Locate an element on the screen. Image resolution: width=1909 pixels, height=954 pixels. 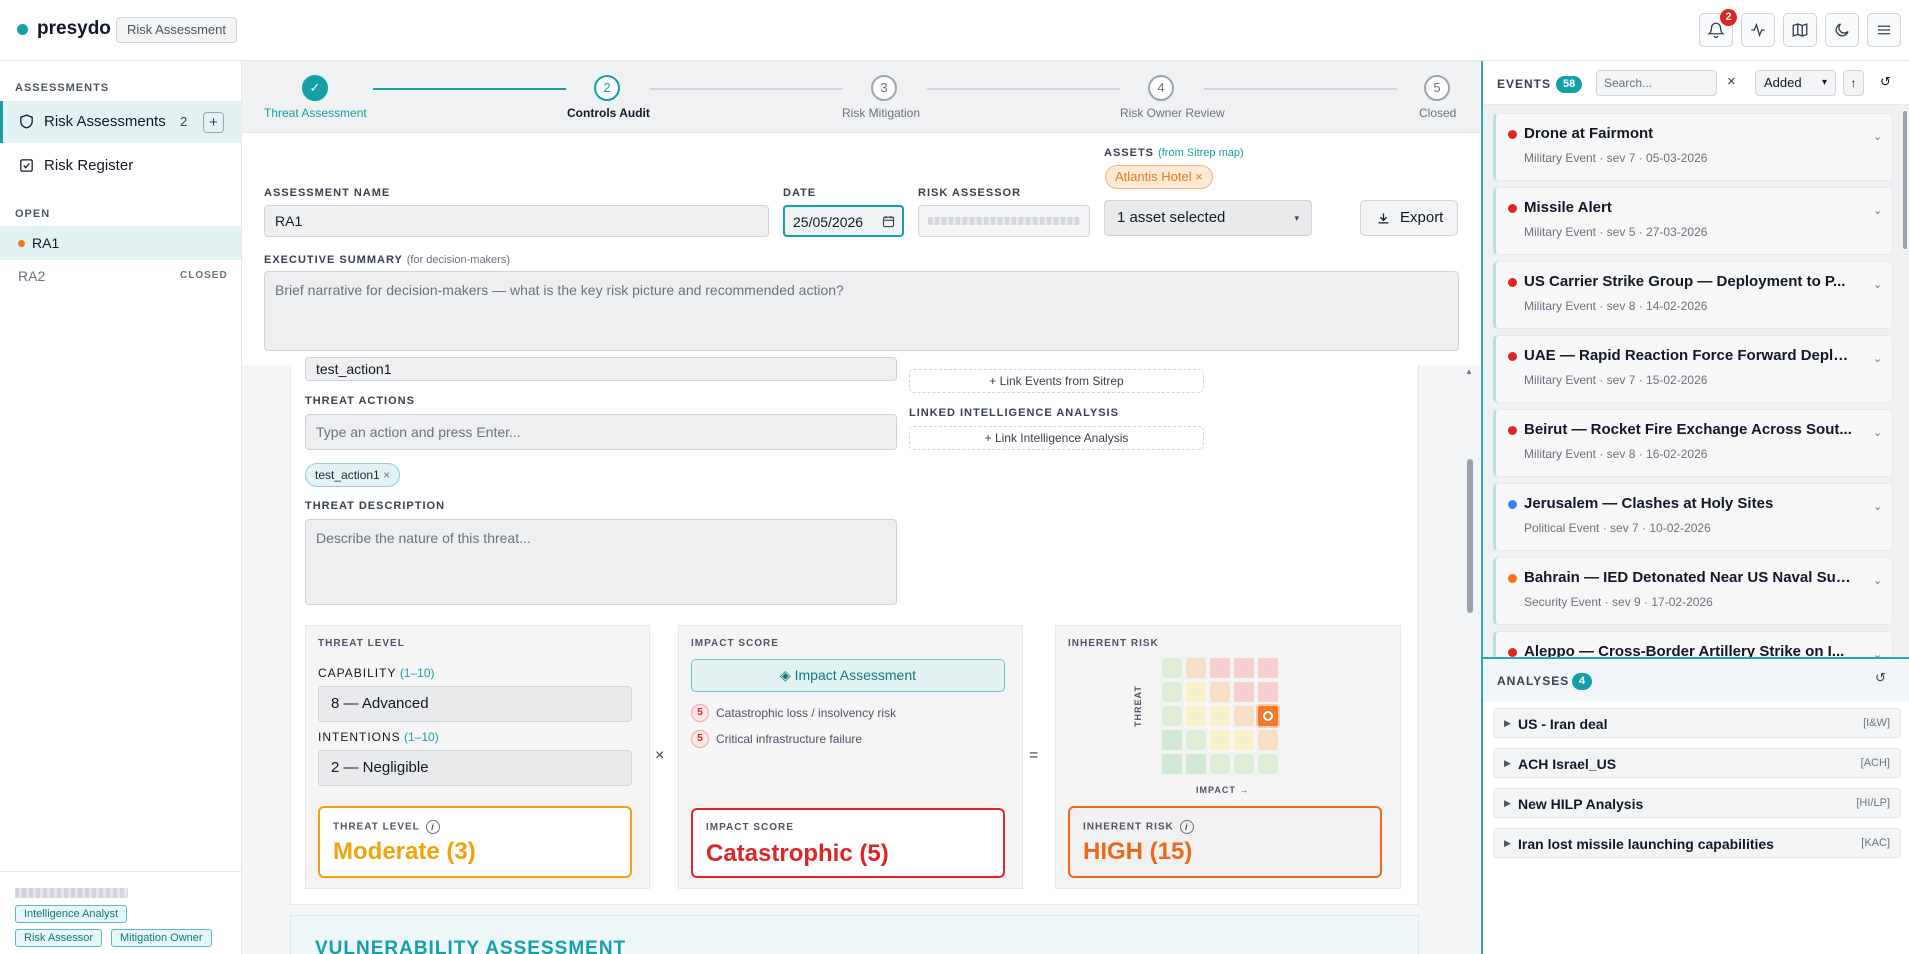
scrollbar: ▲ is located at coordinates (1469, 659).